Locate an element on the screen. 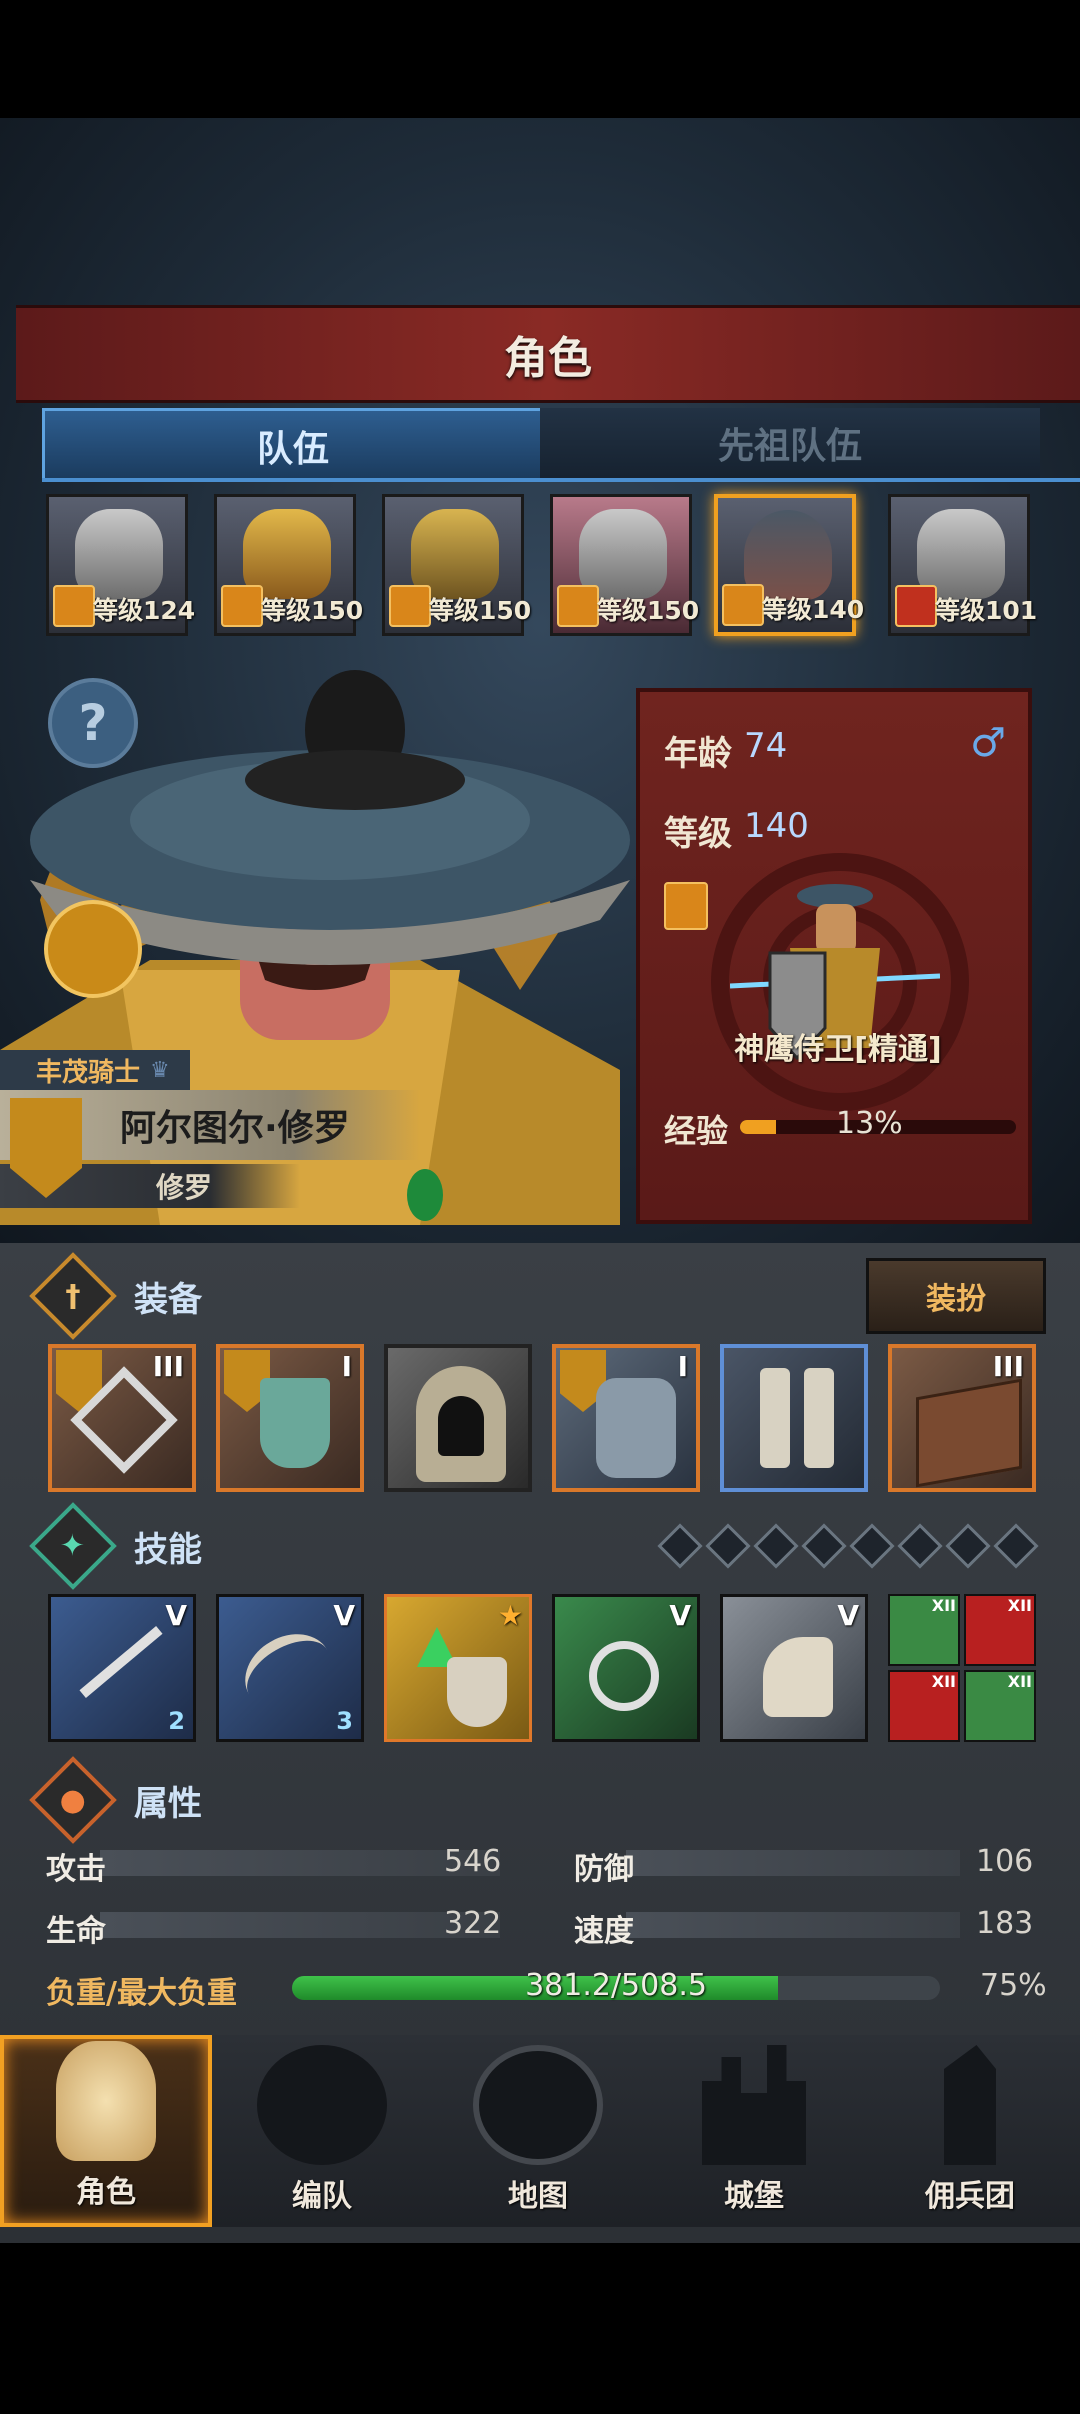 The image size is (1080, 2414). equipment-title: 装备 is located at coordinates (168, 1299).